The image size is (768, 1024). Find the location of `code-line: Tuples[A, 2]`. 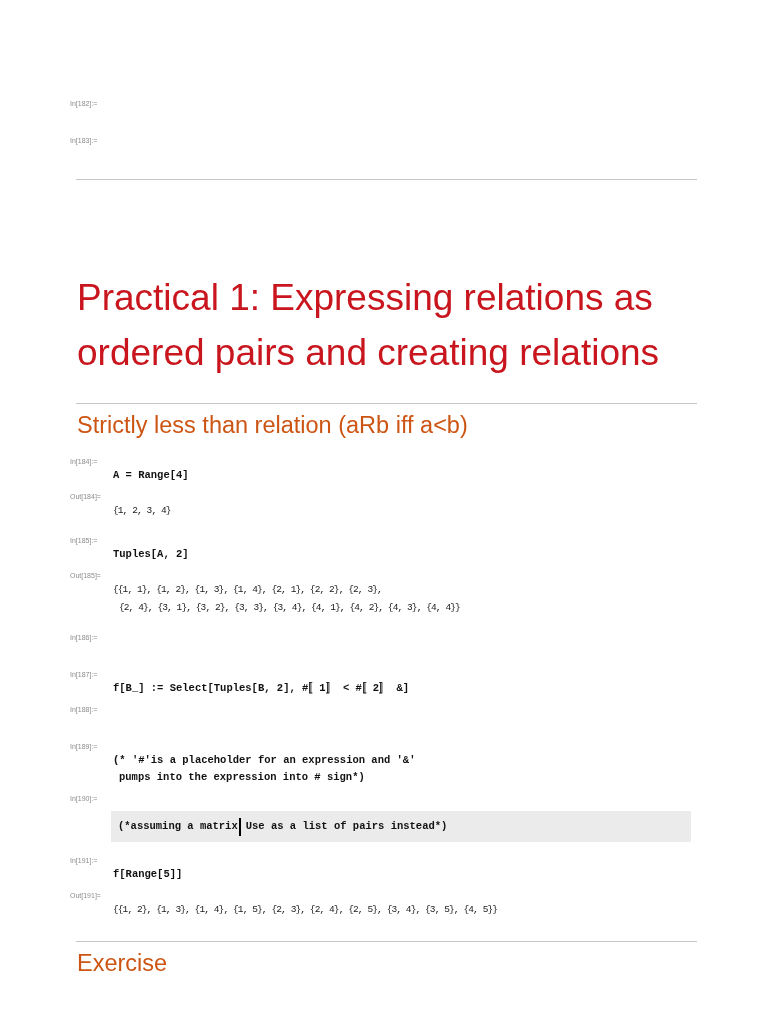

code-line: Tuples[A, 2] is located at coordinates (151, 554).